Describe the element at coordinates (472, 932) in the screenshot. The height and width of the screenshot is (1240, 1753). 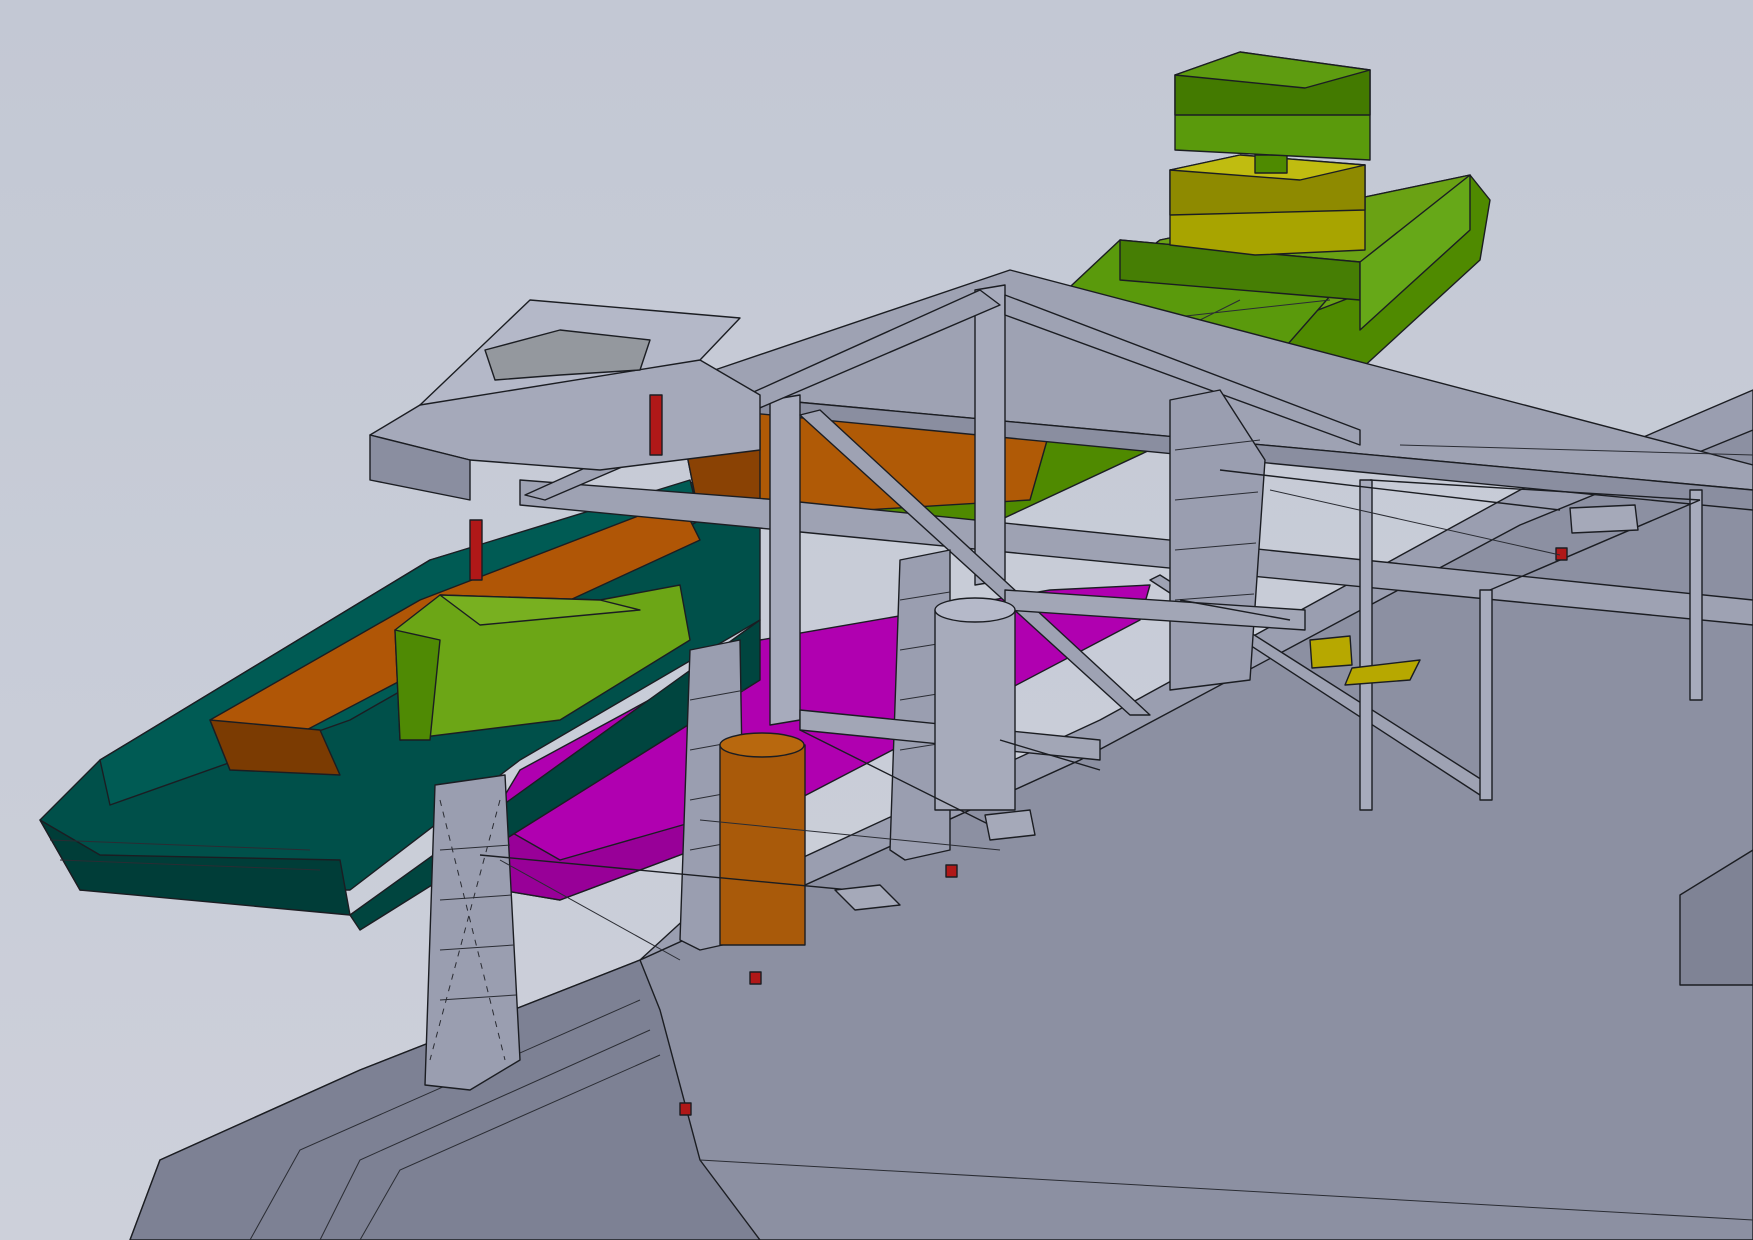
I see `lattice-tower-left` at that location.